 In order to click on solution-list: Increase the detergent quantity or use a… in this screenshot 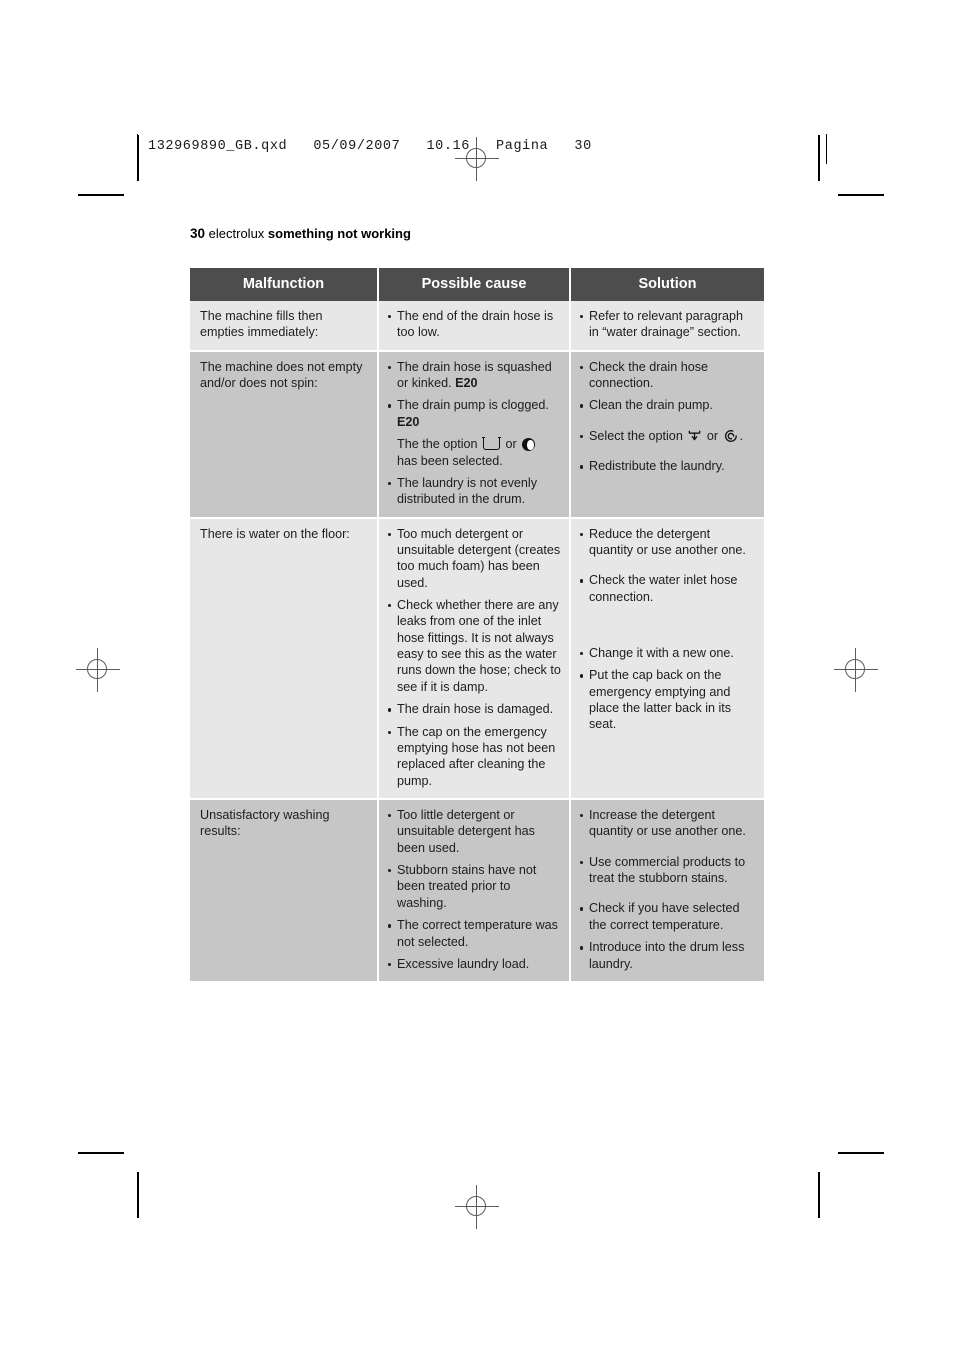, I will do `click(668, 889)`.